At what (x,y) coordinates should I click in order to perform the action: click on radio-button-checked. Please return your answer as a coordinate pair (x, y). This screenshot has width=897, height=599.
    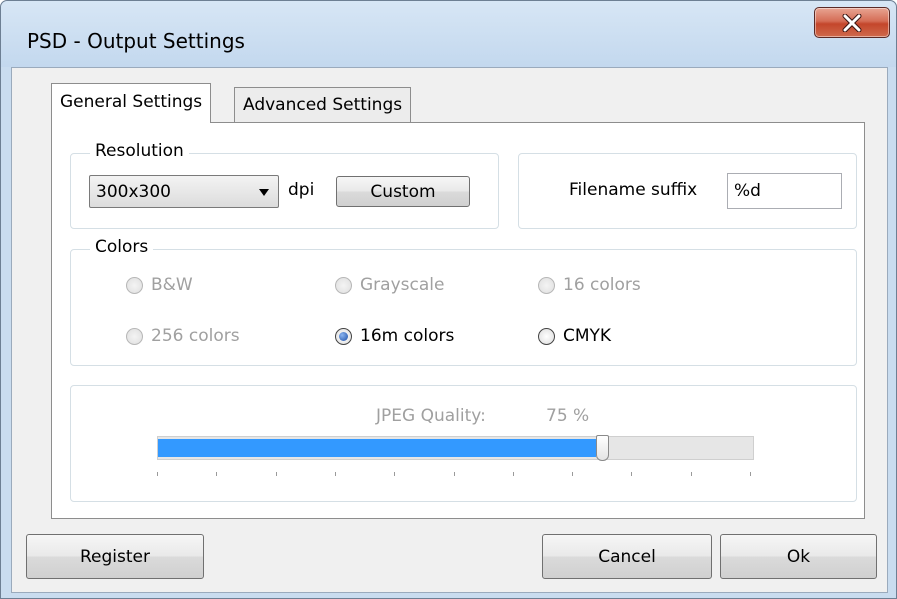
    Looking at the image, I should click on (343, 336).